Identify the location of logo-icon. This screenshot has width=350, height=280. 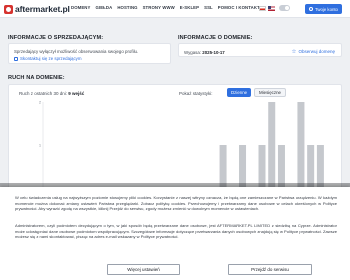
(8, 9).